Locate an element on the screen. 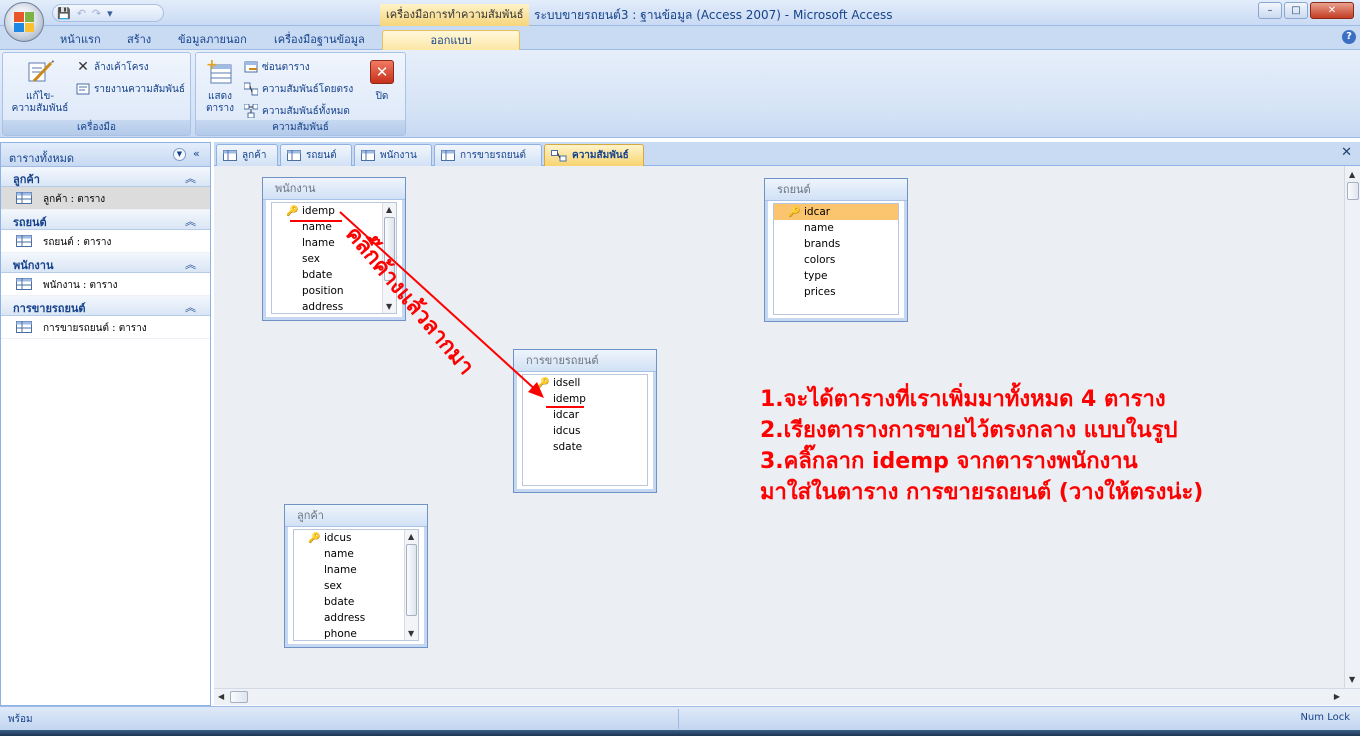 The height and width of the screenshot is (736, 1360). direct-relationships-button: ความสัมพันธ์โดยตรง is located at coordinates (298, 89).